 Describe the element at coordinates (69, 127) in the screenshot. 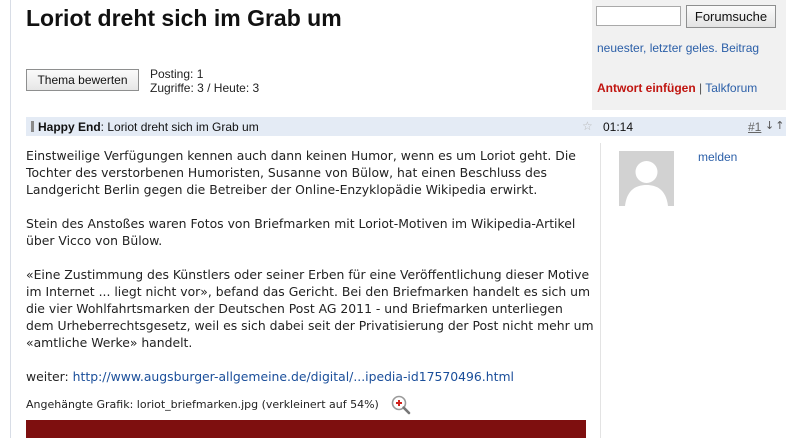

I see `post-author: Happy End` at that location.